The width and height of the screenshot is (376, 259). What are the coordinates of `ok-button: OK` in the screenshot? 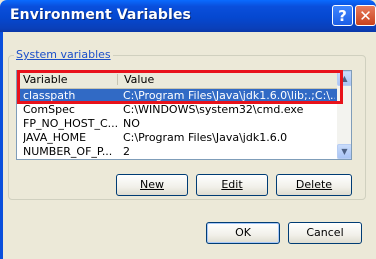 It's located at (243, 233).